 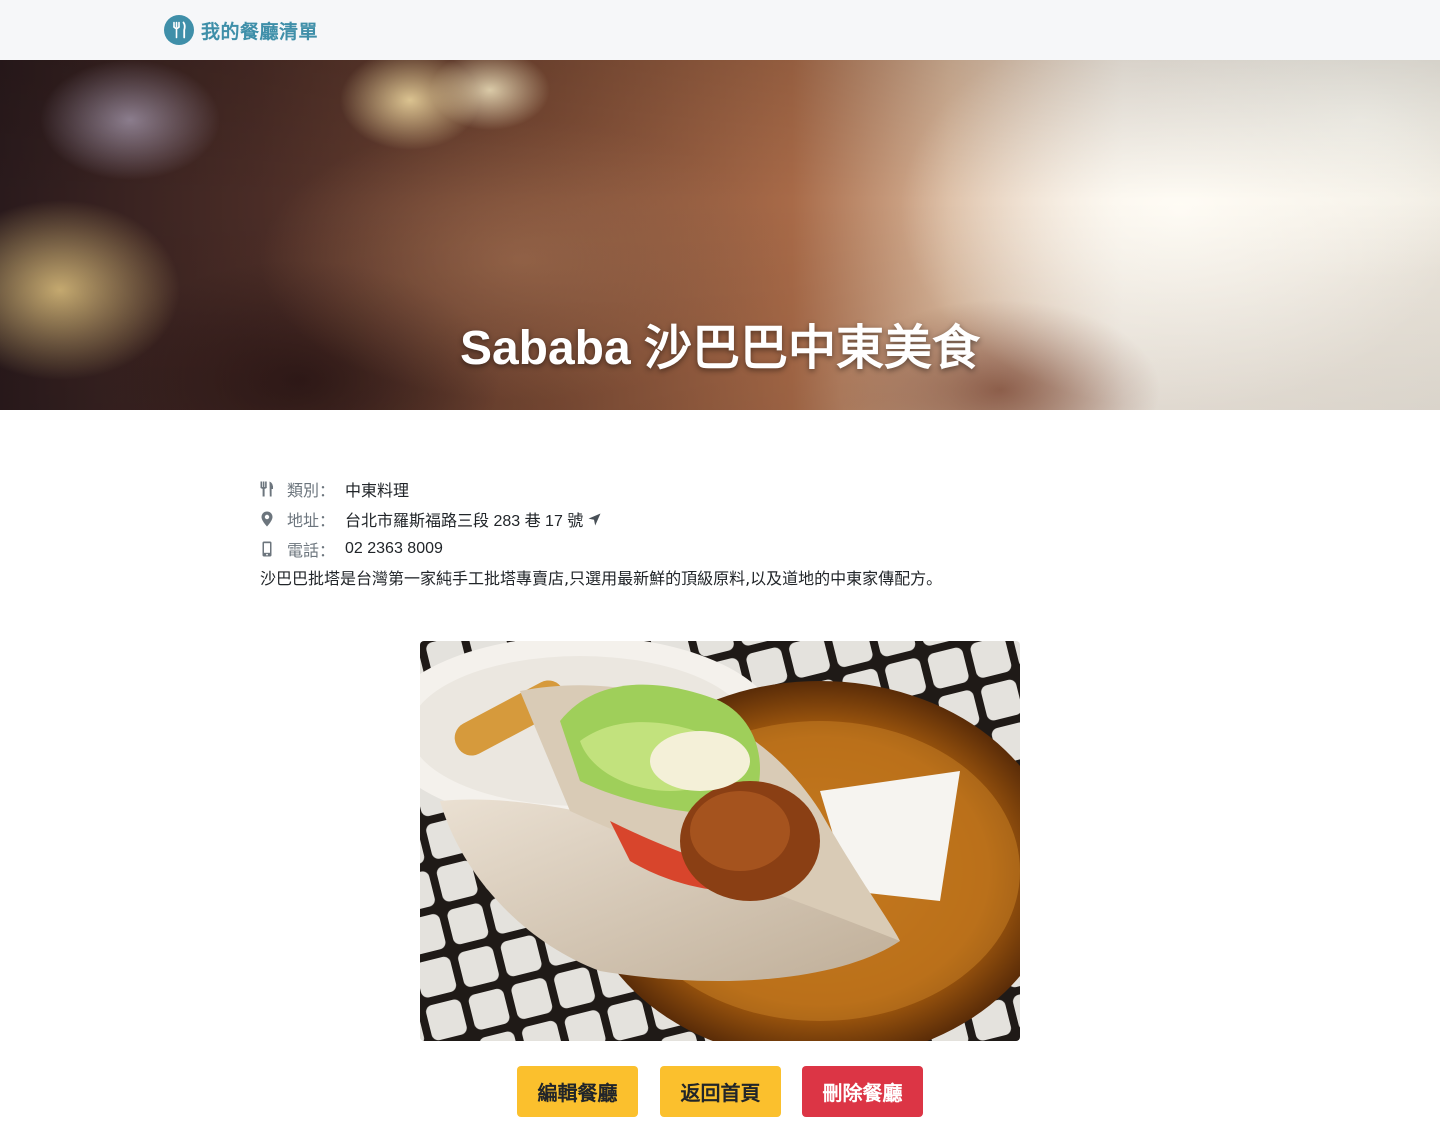 What do you see at coordinates (710, 519) in the screenshot?
I see `address-row: 地址： 台北市羅斯福路三段 283 巷 17 號` at bounding box center [710, 519].